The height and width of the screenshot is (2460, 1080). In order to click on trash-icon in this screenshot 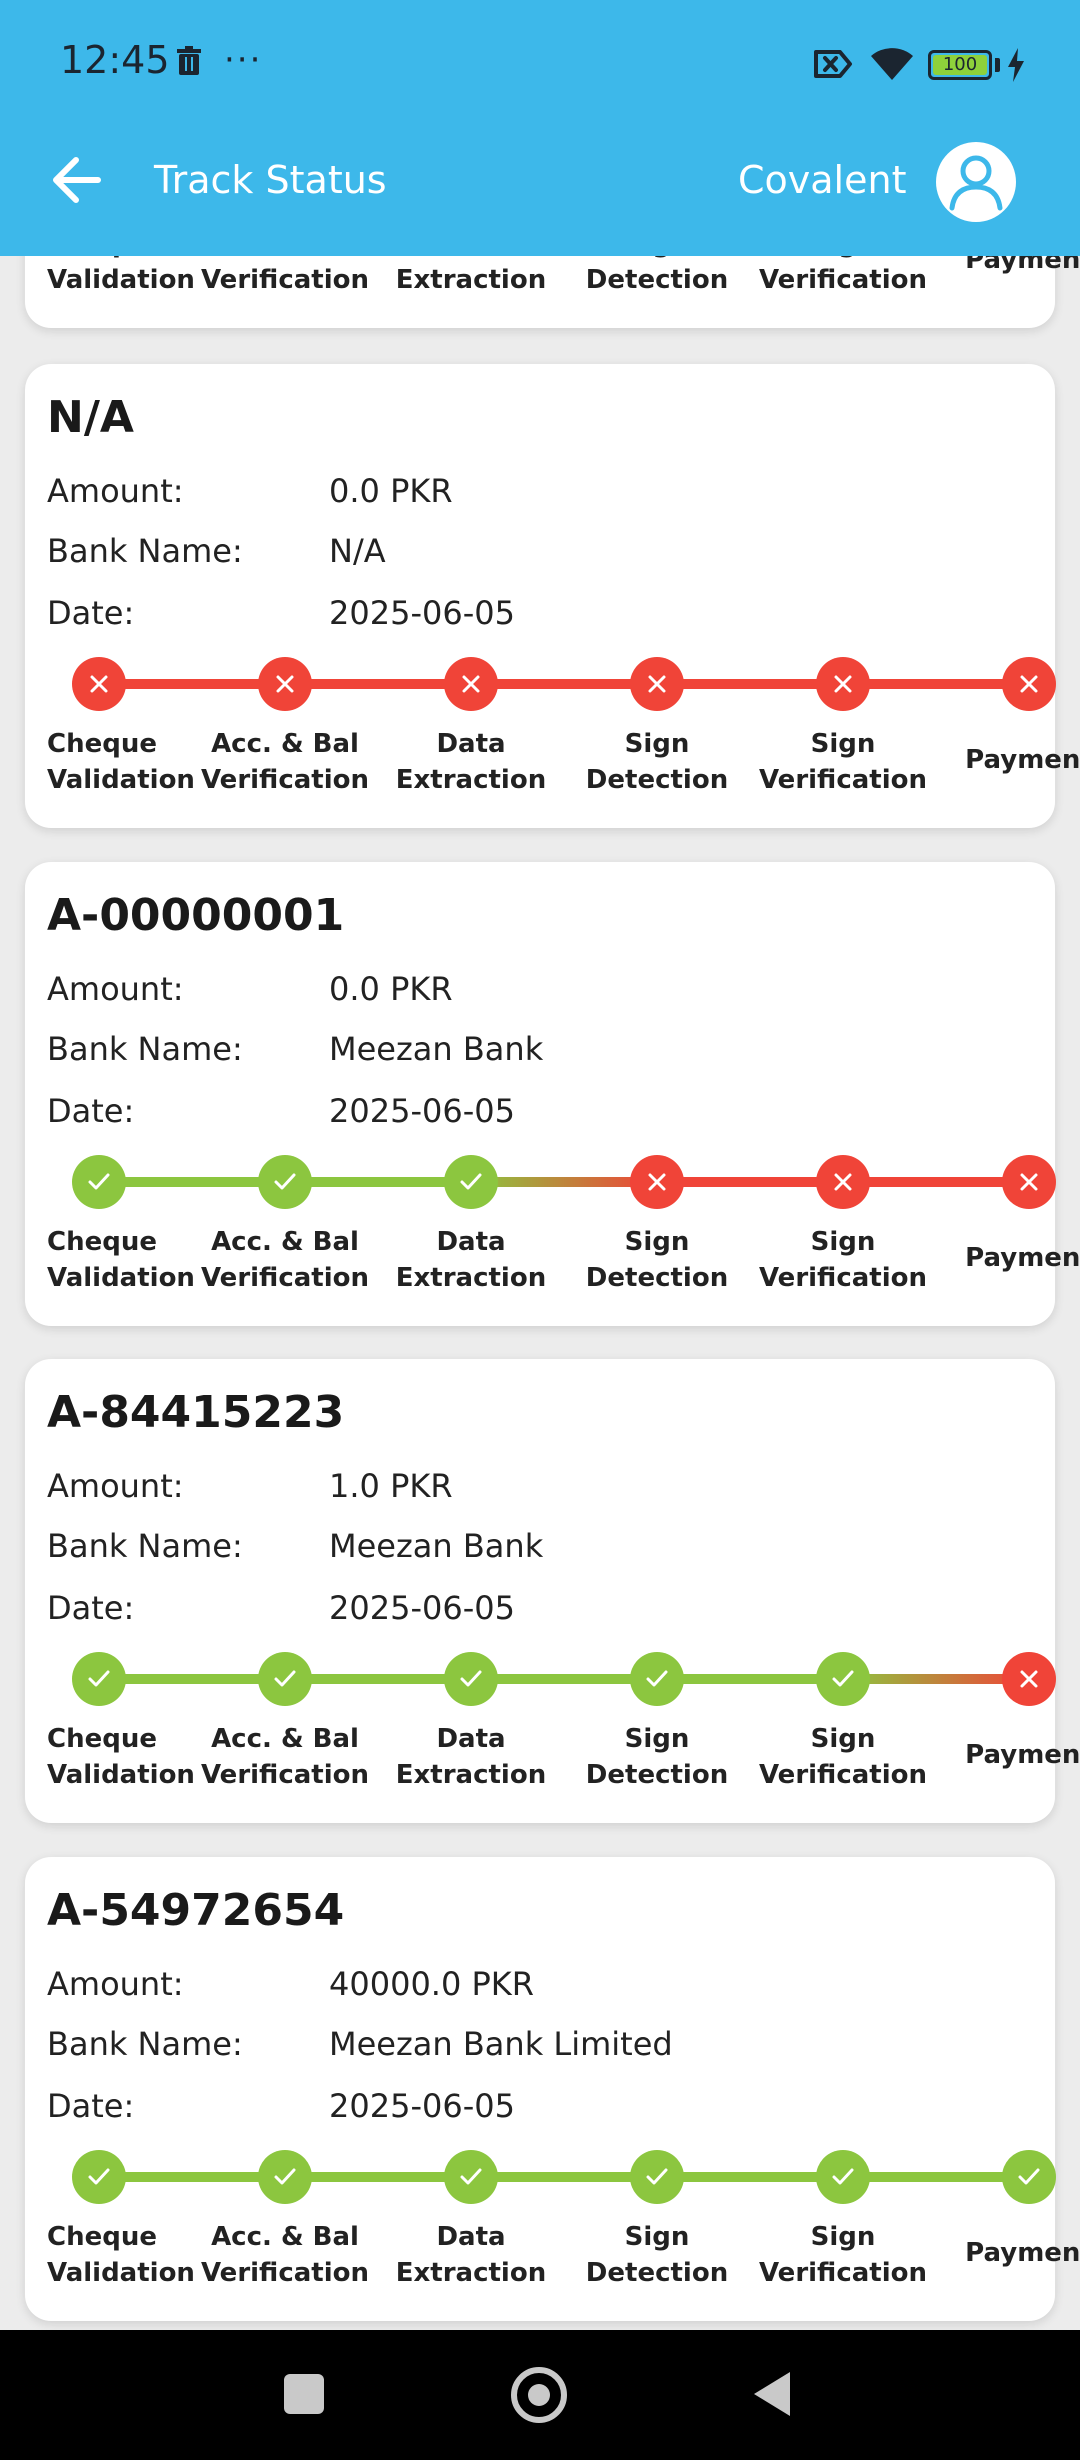, I will do `click(189, 60)`.